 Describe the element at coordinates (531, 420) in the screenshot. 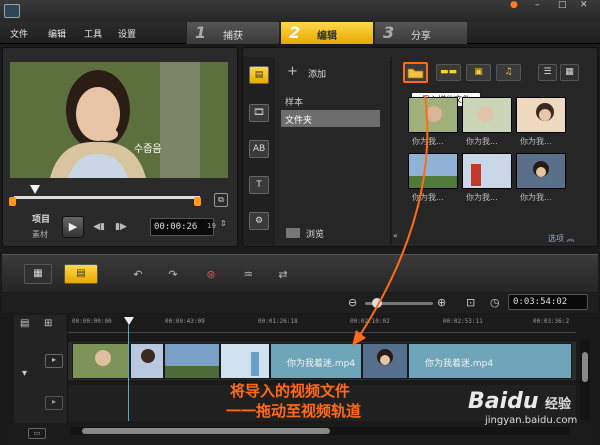

I see `watermark-url: jingyan.baidu.com` at that location.